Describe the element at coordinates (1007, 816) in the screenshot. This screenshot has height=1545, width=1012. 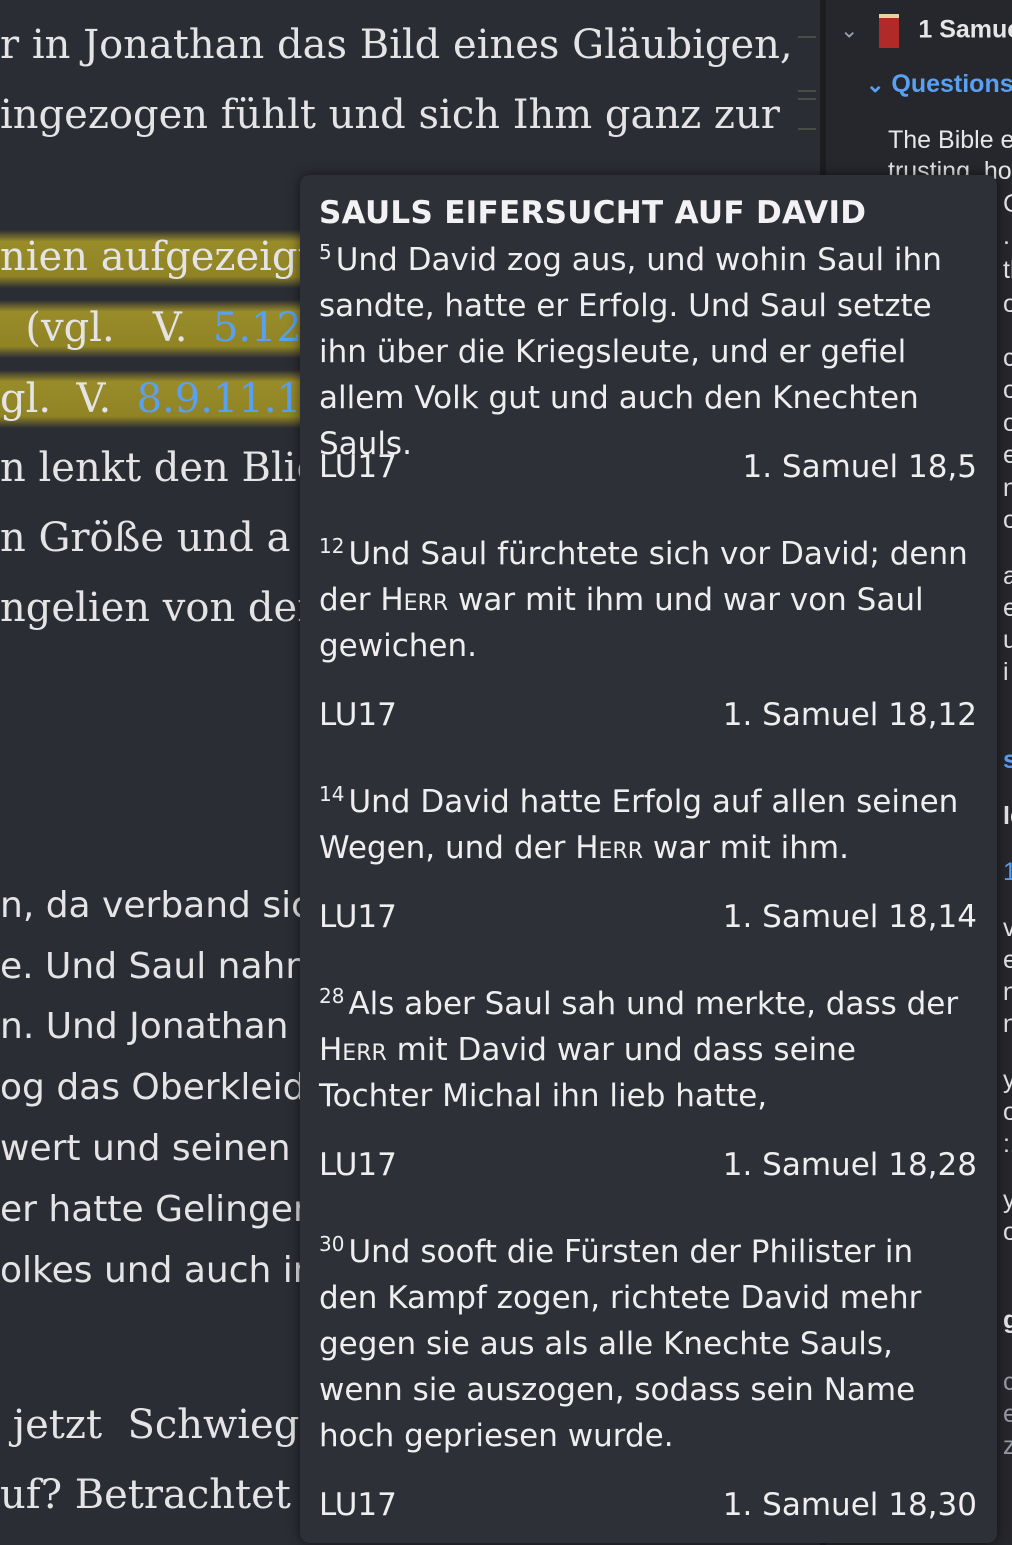
I see `sidebar-text: le` at that location.